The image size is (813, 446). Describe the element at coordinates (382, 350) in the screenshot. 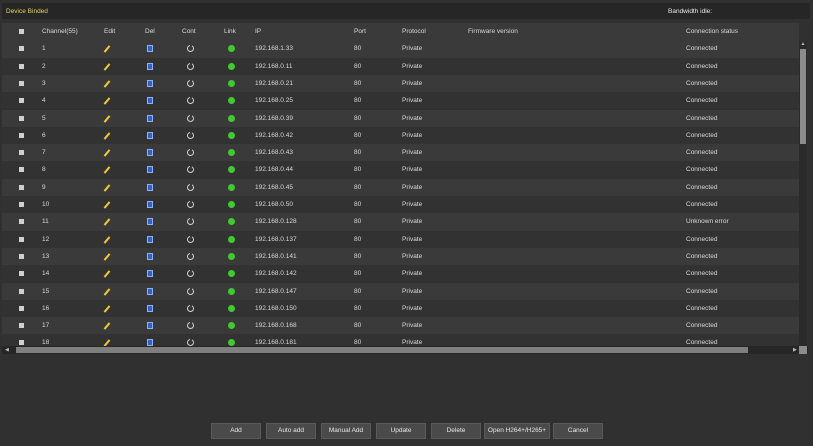

I see `horizontal-scroll-thumb` at that location.